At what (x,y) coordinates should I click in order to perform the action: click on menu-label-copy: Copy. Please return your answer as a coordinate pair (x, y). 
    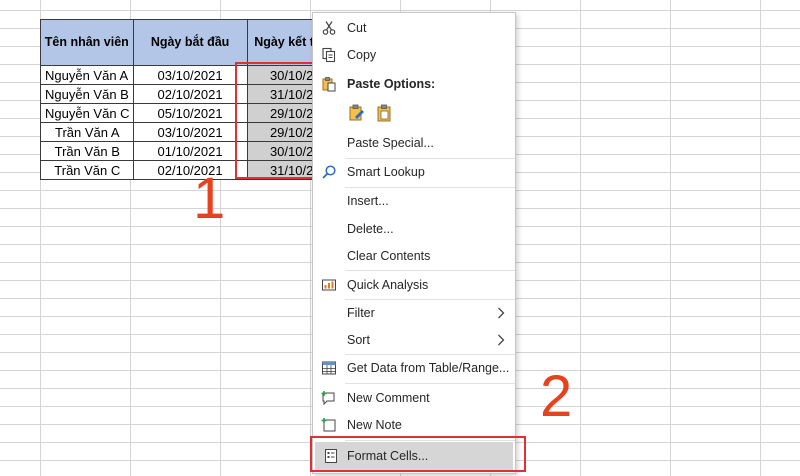
    Looking at the image, I should click on (362, 55).